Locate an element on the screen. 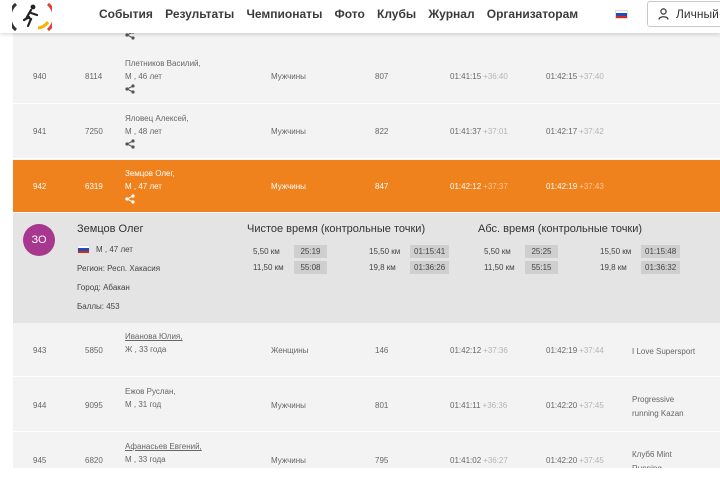 This screenshot has width=720, height=480. split-time: 25:19 is located at coordinates (310, 251).